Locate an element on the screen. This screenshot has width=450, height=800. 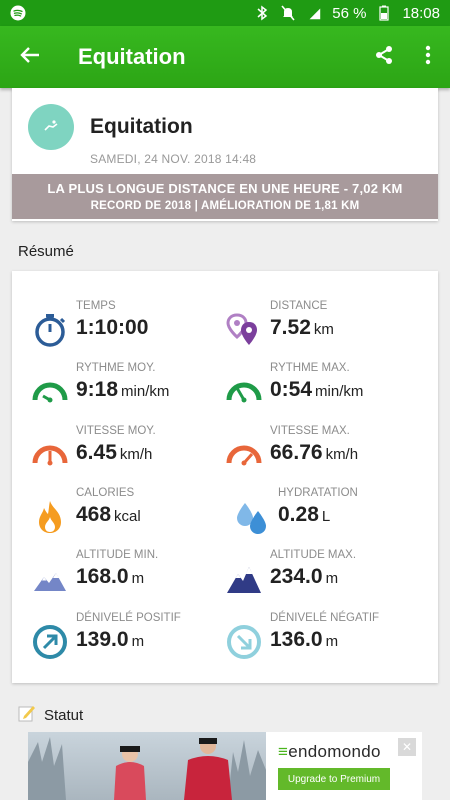
stat-rythme-moy: RYTHME MOY. 9:18 min/km is located at coordinates (132, 390).